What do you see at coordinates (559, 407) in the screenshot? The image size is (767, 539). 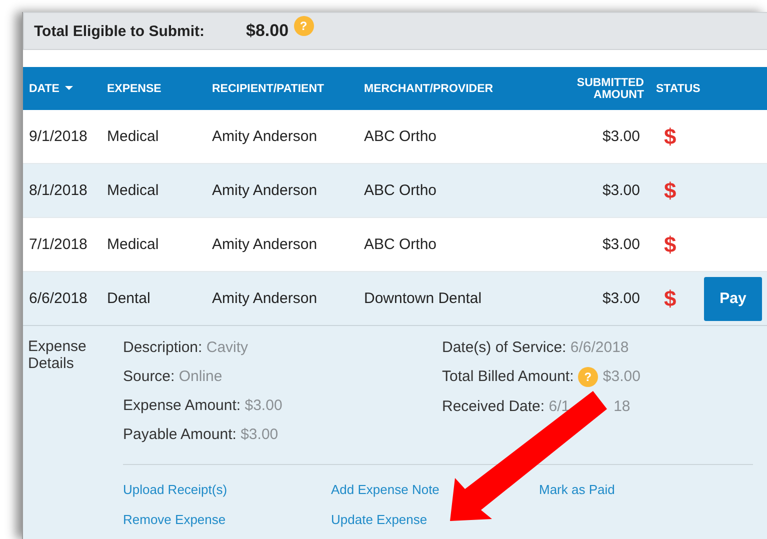 I see `field-value: 6/1` at bounding box center [559, 407].